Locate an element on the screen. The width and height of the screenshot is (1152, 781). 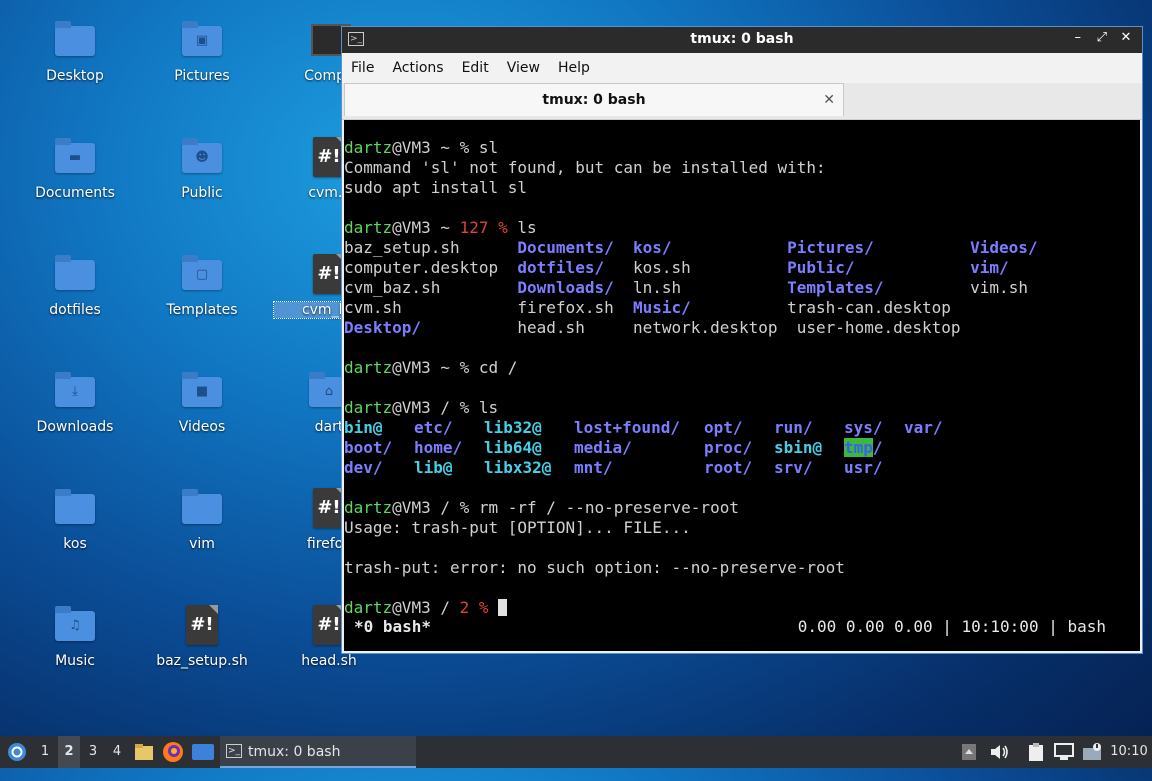
show-desktop-button is located at coordinates (204, 752).